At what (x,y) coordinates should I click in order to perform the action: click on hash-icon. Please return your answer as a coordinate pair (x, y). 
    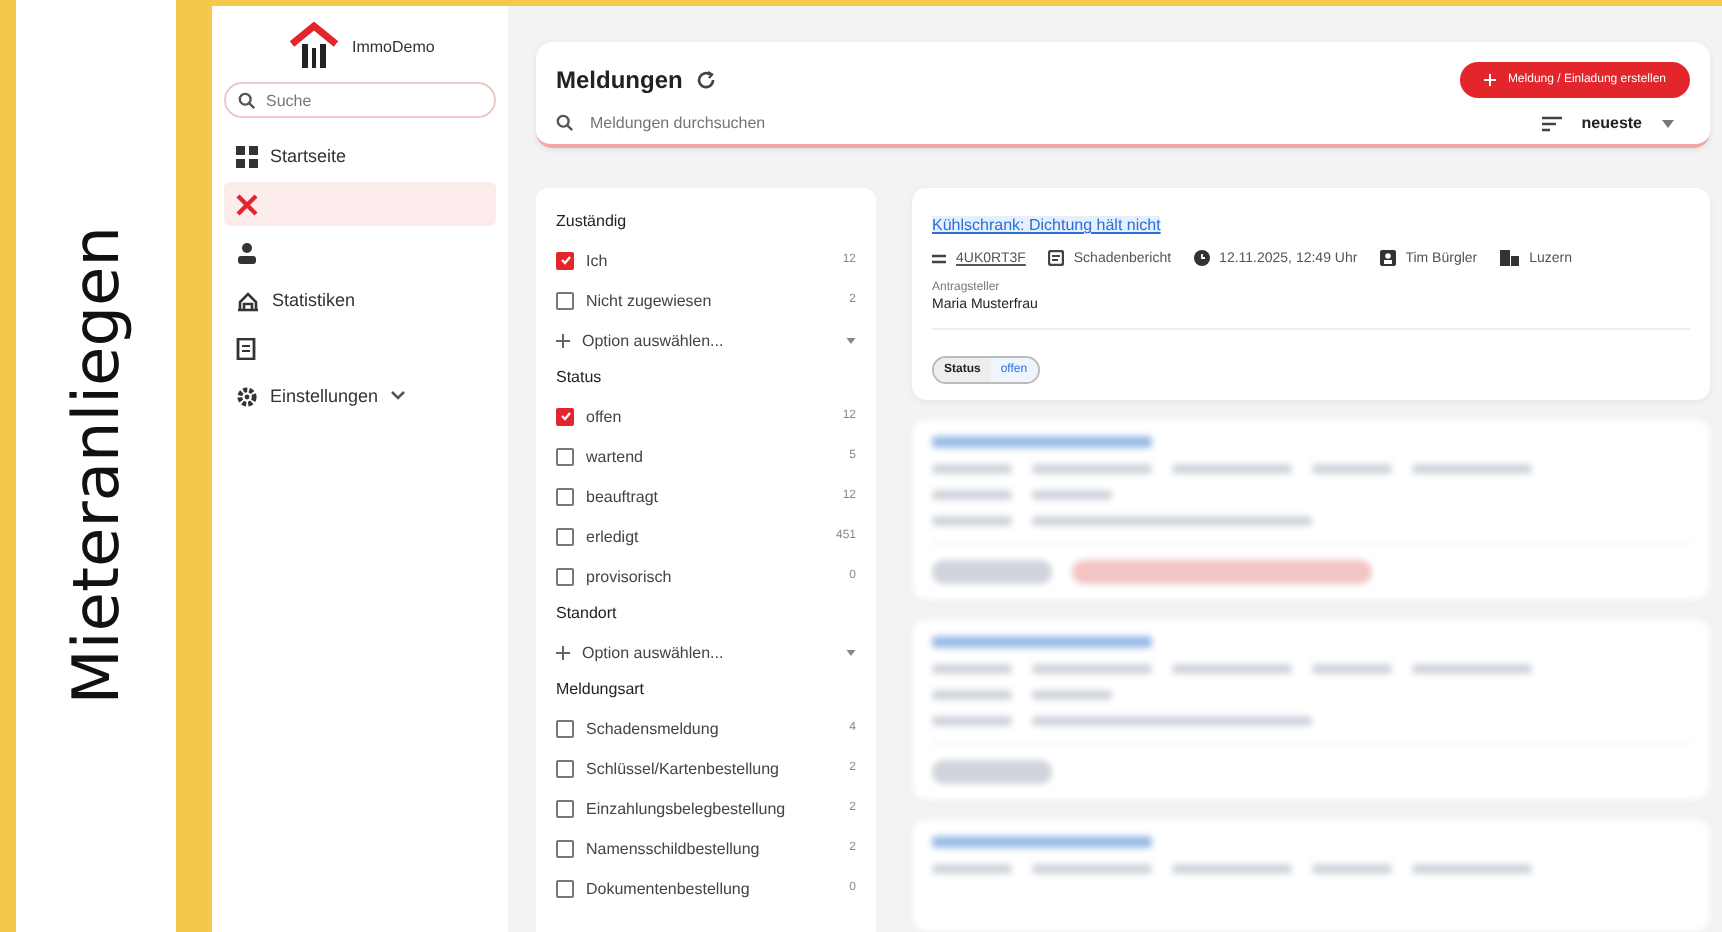
    Looking at the image, I should click on (939, 258).